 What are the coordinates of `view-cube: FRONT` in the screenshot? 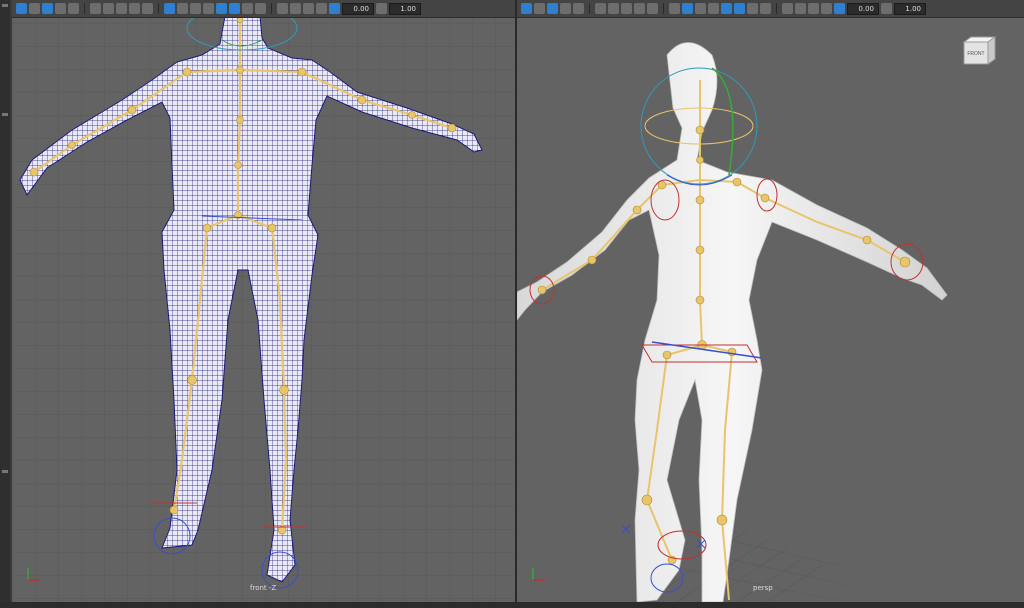 It's located at (979, 53).